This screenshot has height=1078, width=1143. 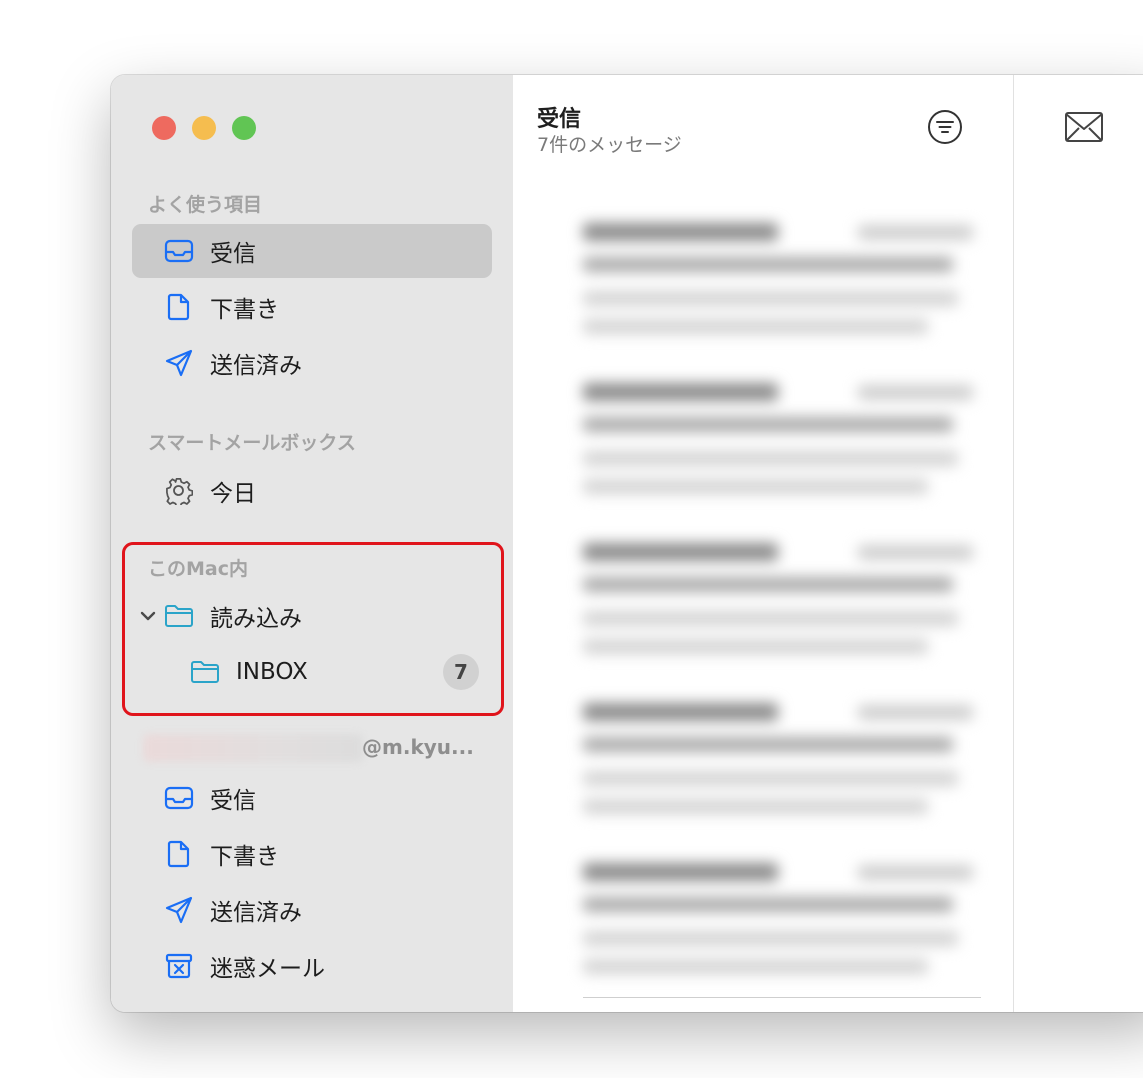 I want to click on sidebar-item-label: 今日, so click(x=233, y=494).